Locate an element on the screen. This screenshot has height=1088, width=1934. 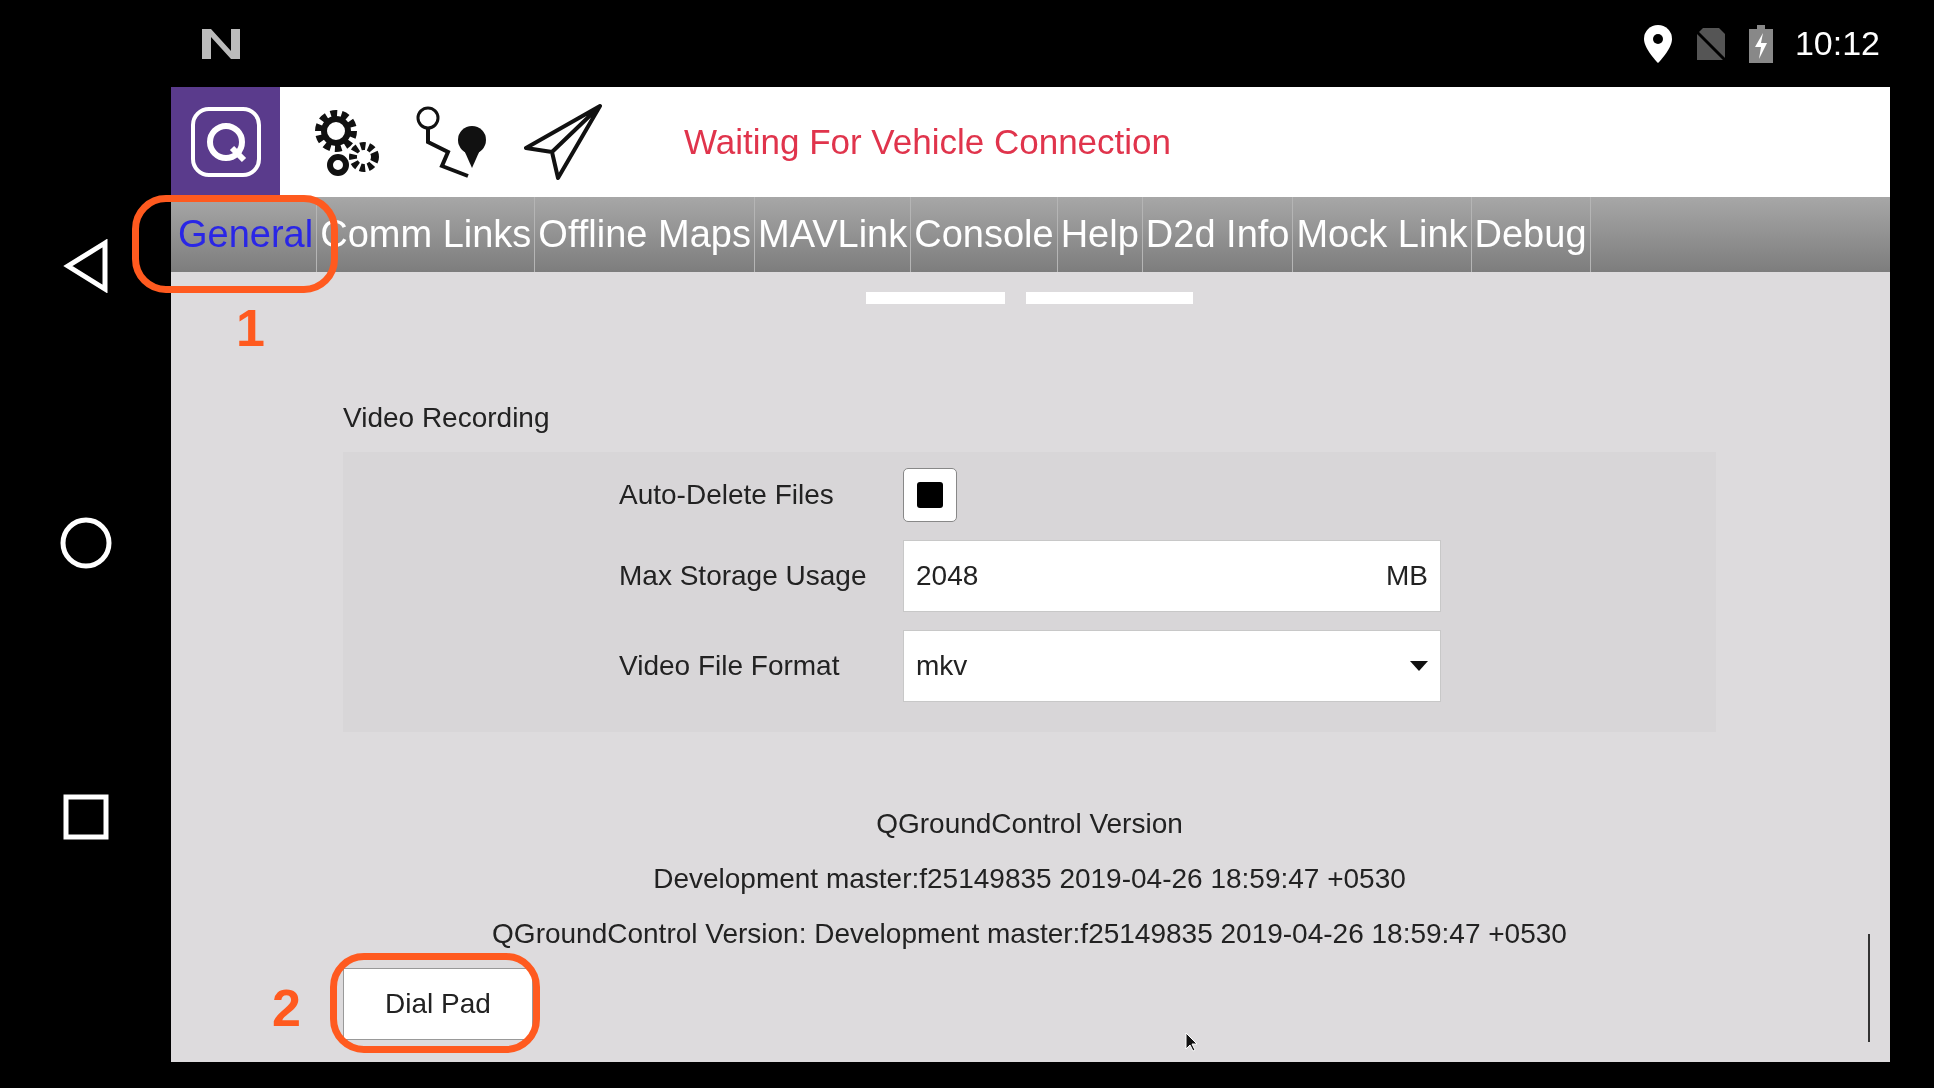
version-heading: QGroundControl Version is located at coordinates (1029, 824).